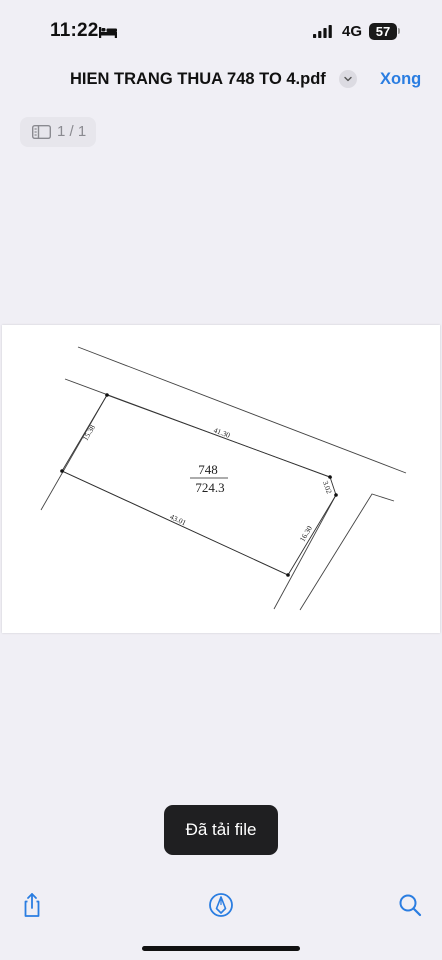 The width and height of the screenshot is (442, 960). I want to click on status-time: 11:22, so click(74, 30).